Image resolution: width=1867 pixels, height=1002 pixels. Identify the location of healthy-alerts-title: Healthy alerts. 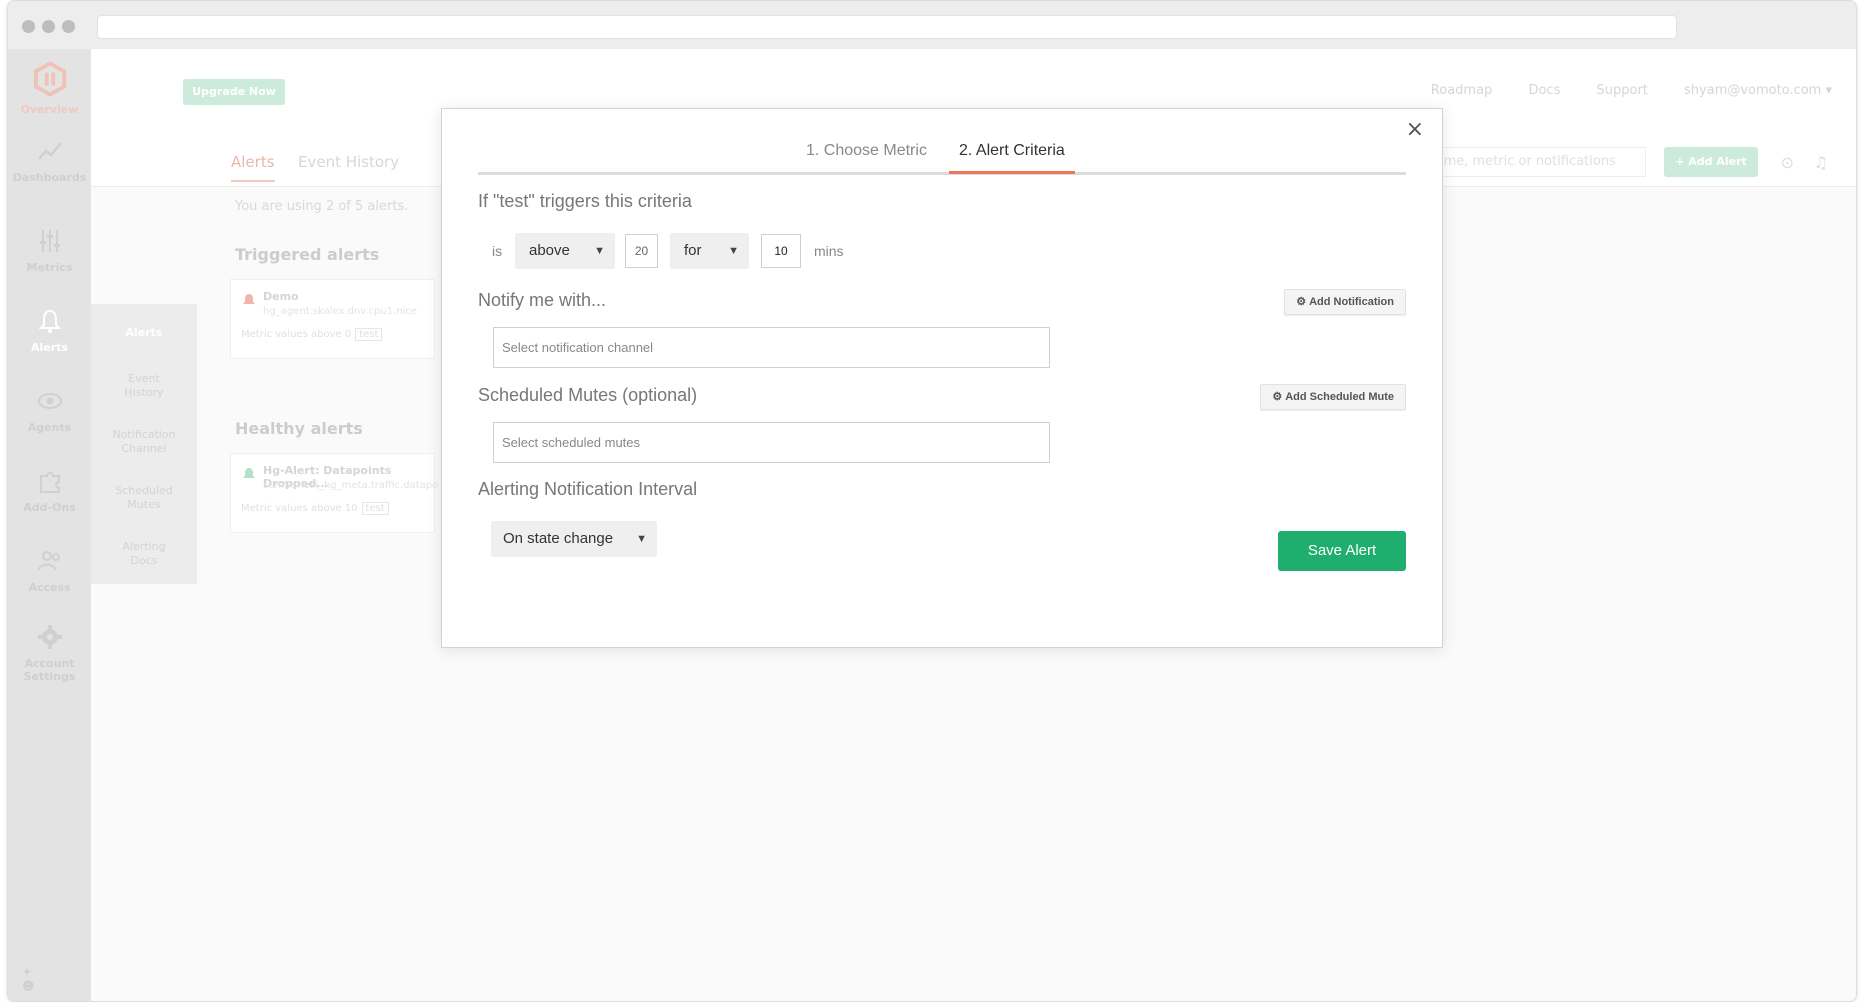
(299, 428).